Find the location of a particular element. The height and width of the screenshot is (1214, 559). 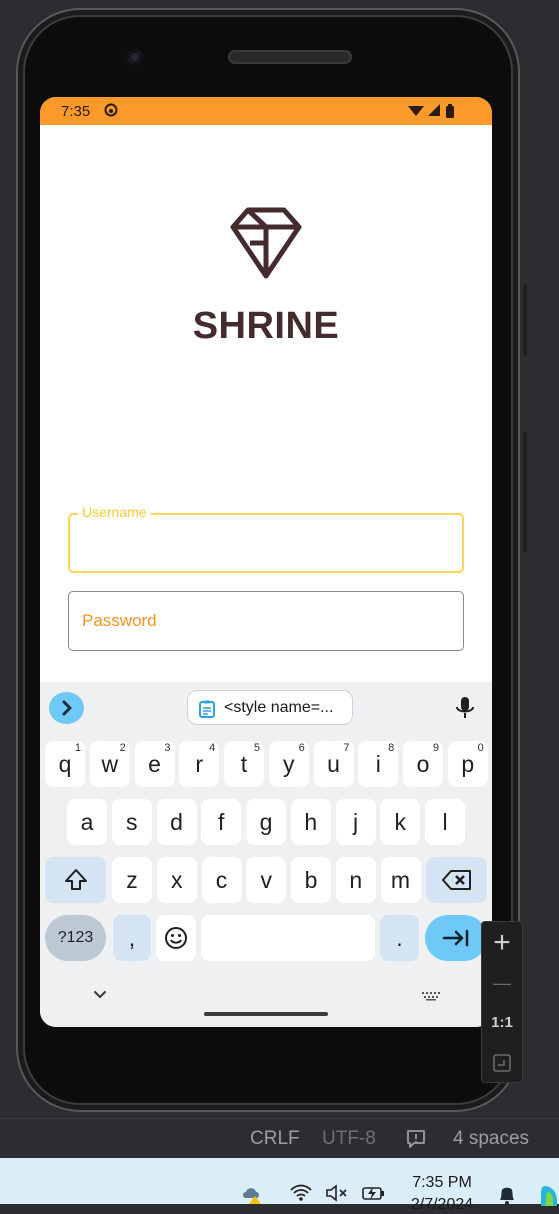

key-label: m is located at coordinates (400, 880).